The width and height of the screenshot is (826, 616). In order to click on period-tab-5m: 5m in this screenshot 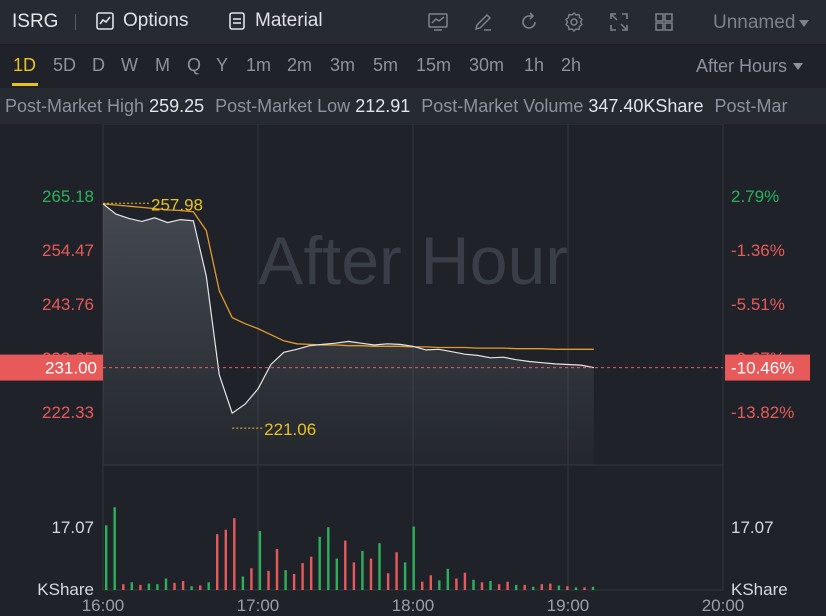, I will do `click(385, 65)`.